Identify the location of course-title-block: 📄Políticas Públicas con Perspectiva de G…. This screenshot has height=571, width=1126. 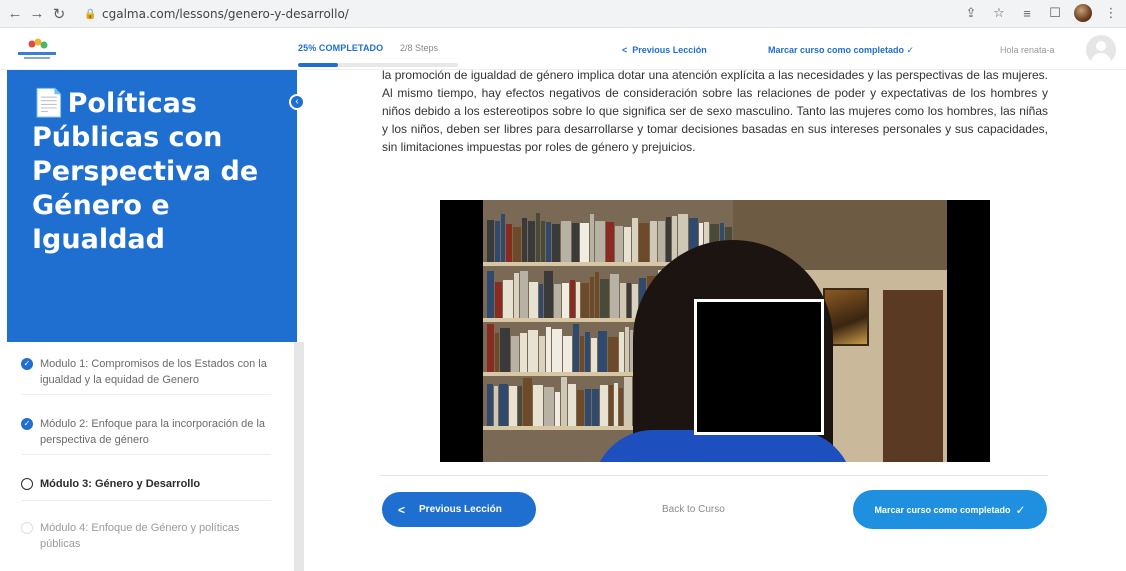
(152, 206).